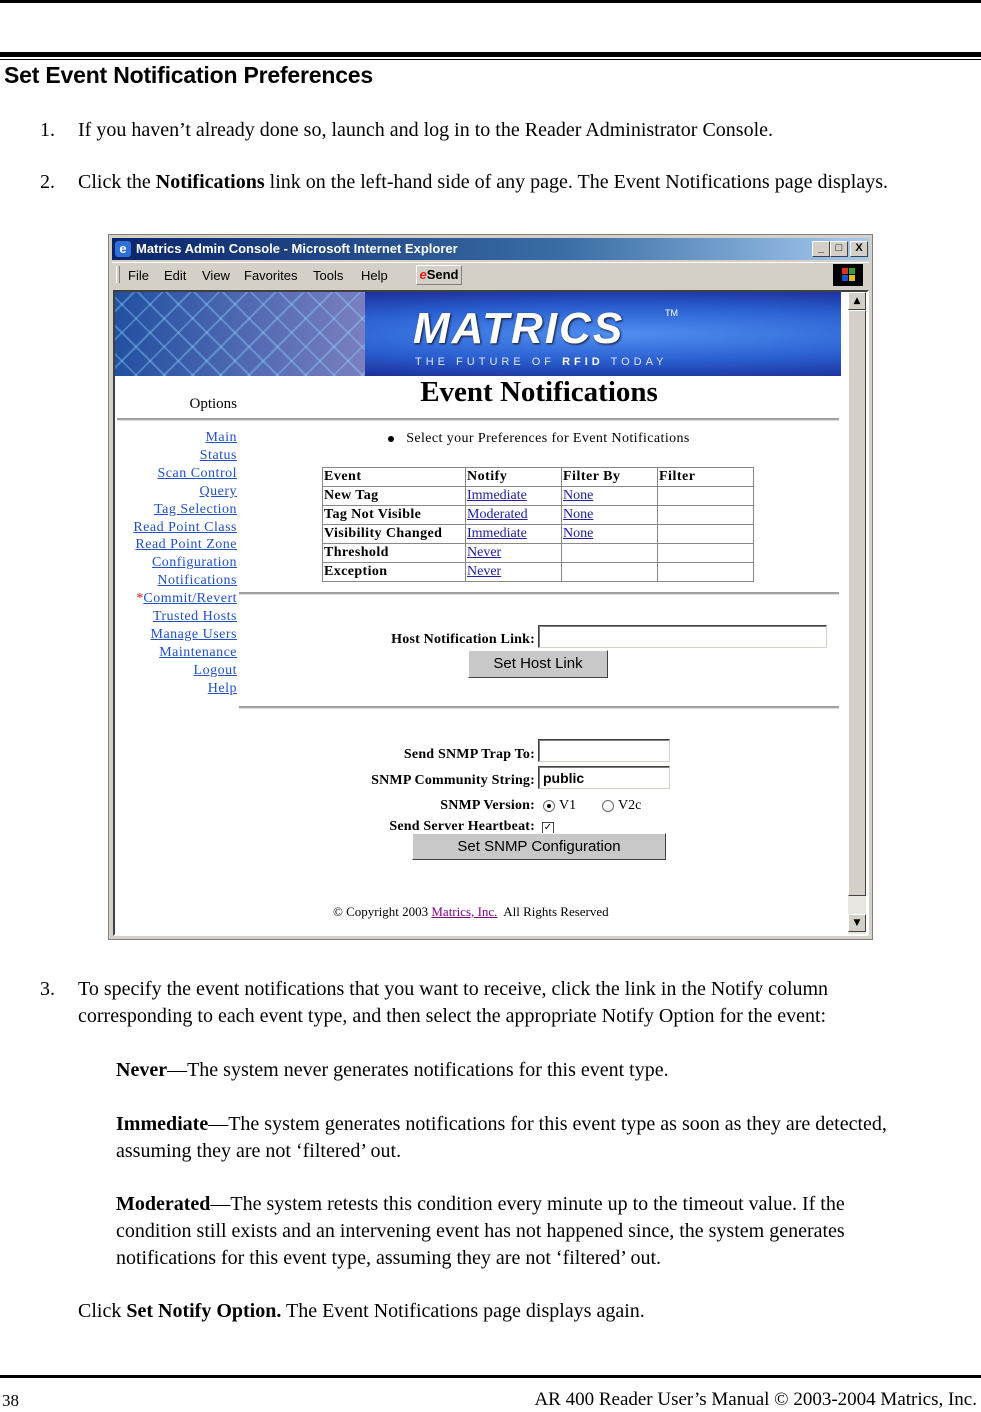  I want to click on table-row: Visibility Changed Immediate None, so click(538, 534).